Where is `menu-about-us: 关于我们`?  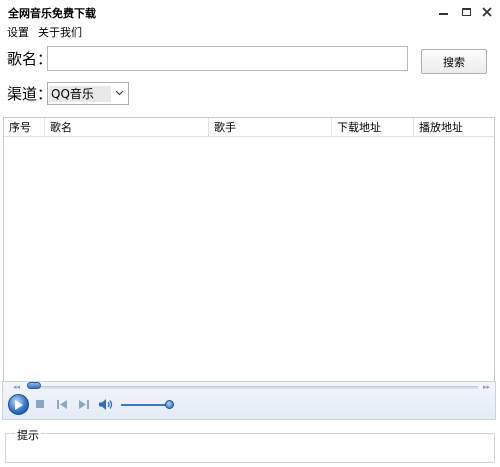 menu-about-us: 关于我们 is located at coordinates (60, 32).